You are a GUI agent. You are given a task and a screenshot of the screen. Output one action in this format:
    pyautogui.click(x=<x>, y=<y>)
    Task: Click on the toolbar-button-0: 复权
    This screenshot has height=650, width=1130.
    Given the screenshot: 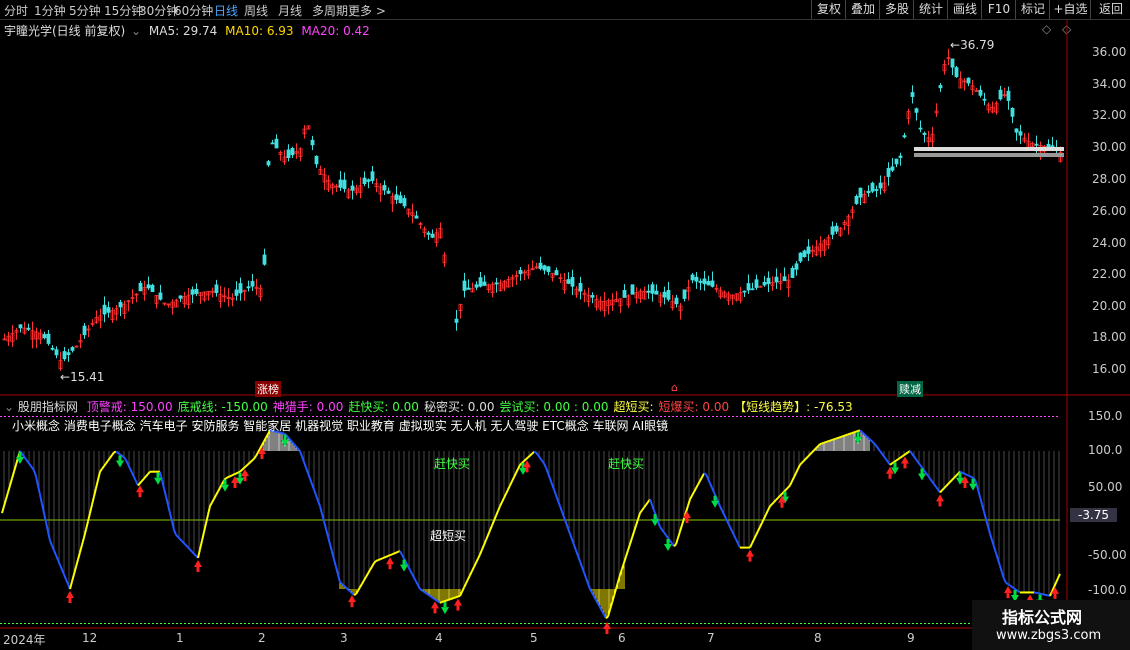 What is the action you would take?
    pyautogui.click(x=828, y=9)
    